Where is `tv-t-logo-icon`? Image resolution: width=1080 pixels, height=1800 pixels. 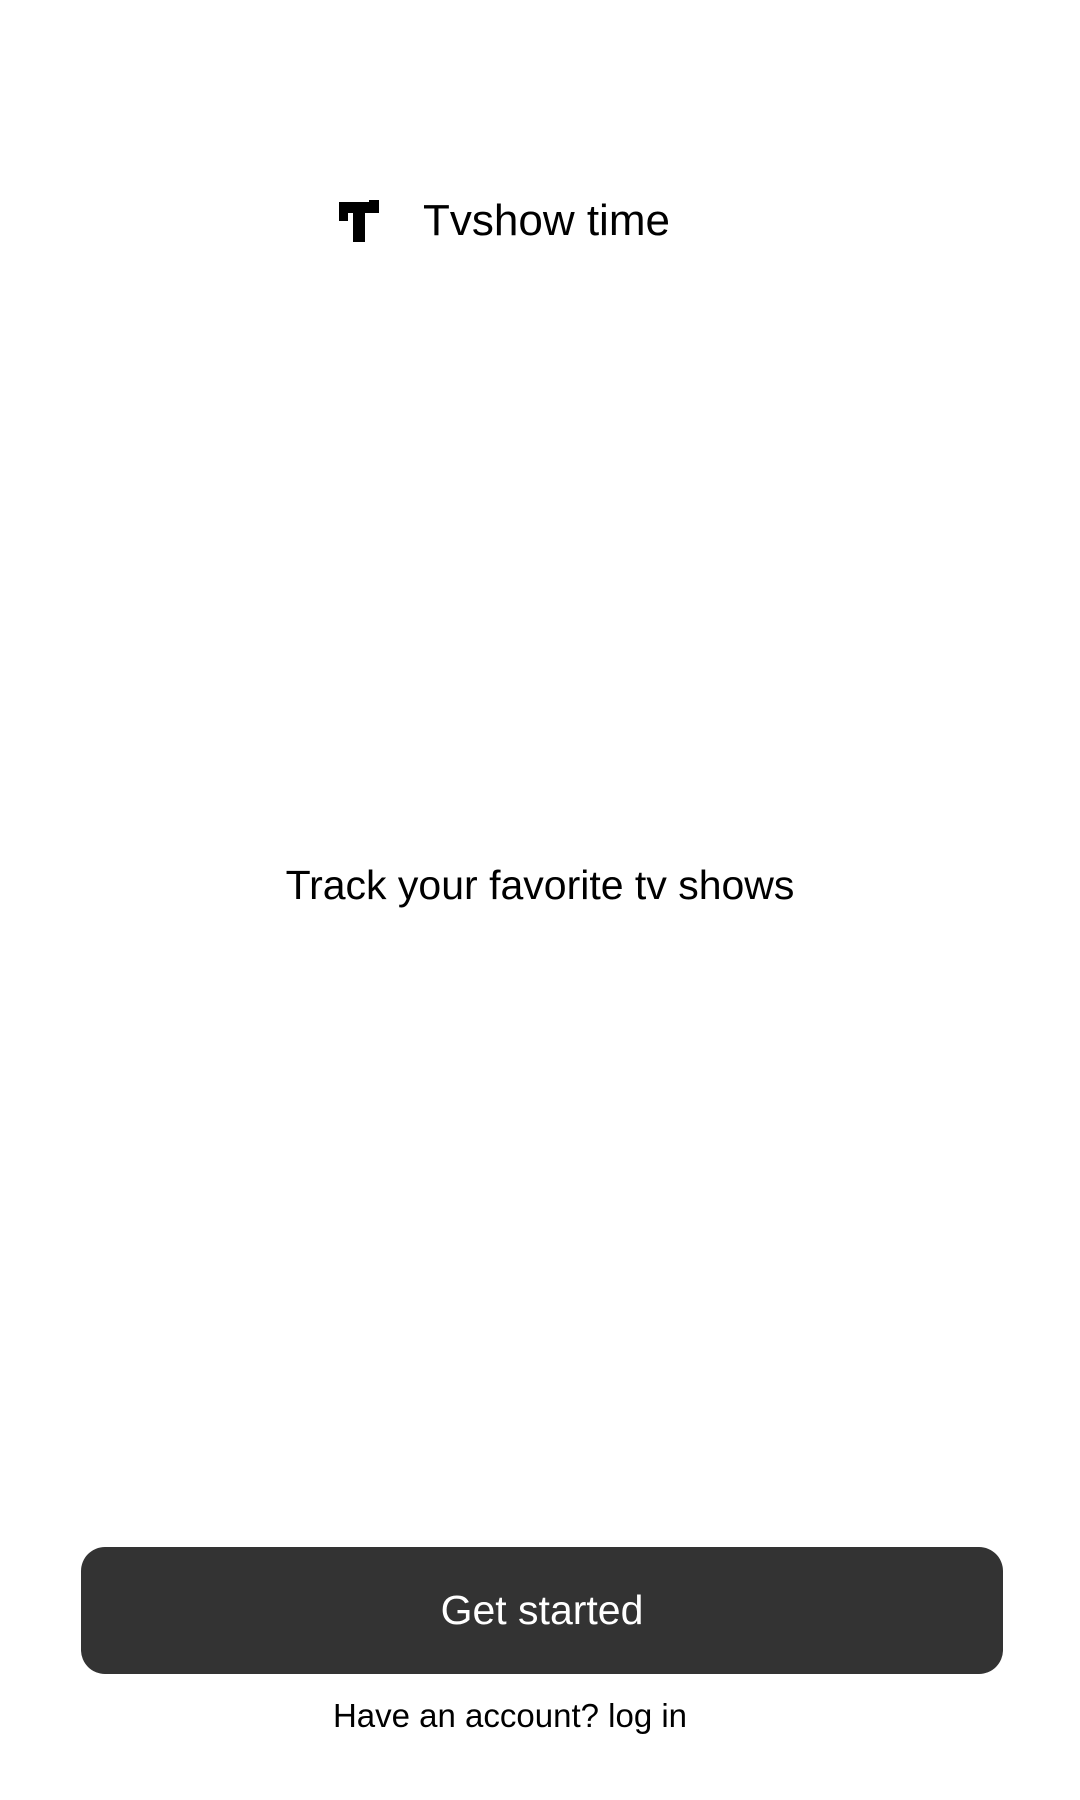
tv-t-logo-icon is located at coordinates (359, 221).